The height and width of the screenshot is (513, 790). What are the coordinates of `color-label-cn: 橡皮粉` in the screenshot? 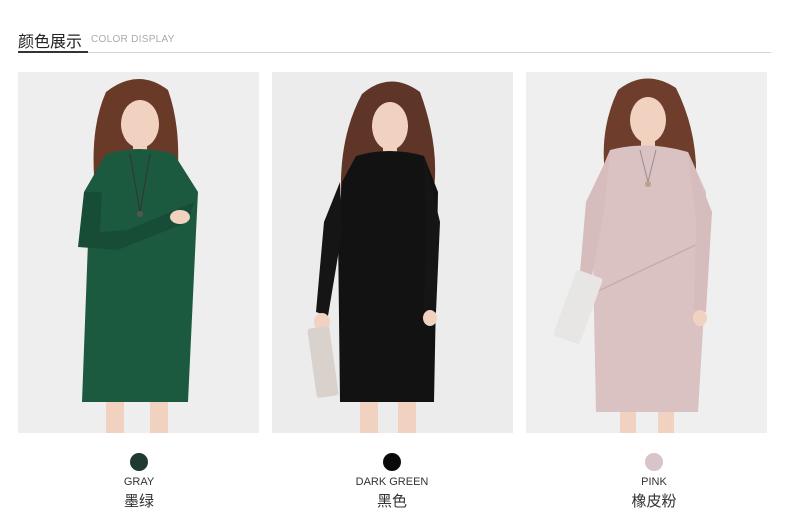 It's located at (654, 501).